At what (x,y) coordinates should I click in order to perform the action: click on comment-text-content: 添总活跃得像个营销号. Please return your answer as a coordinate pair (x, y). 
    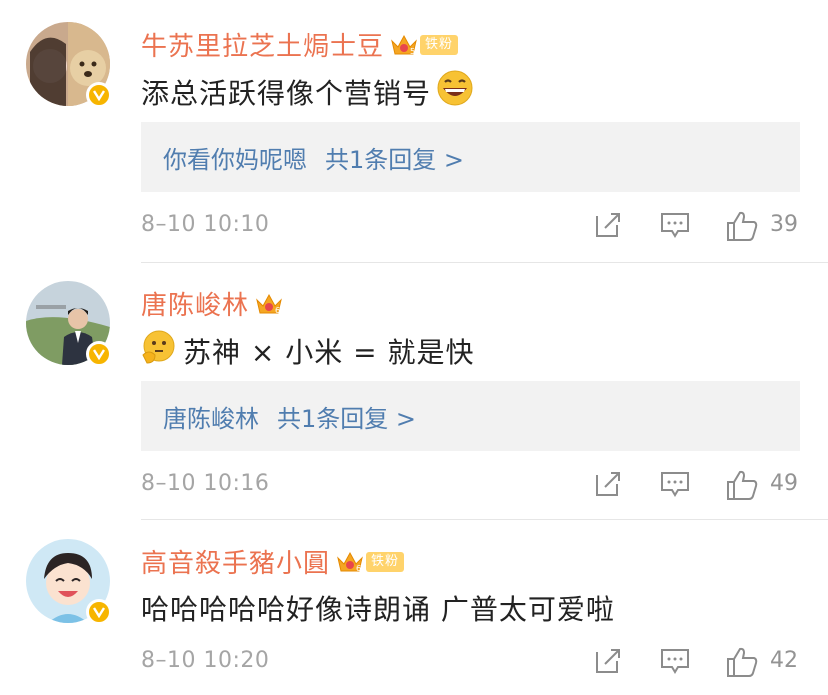
    Looking at the image, I should click on (286, 93).